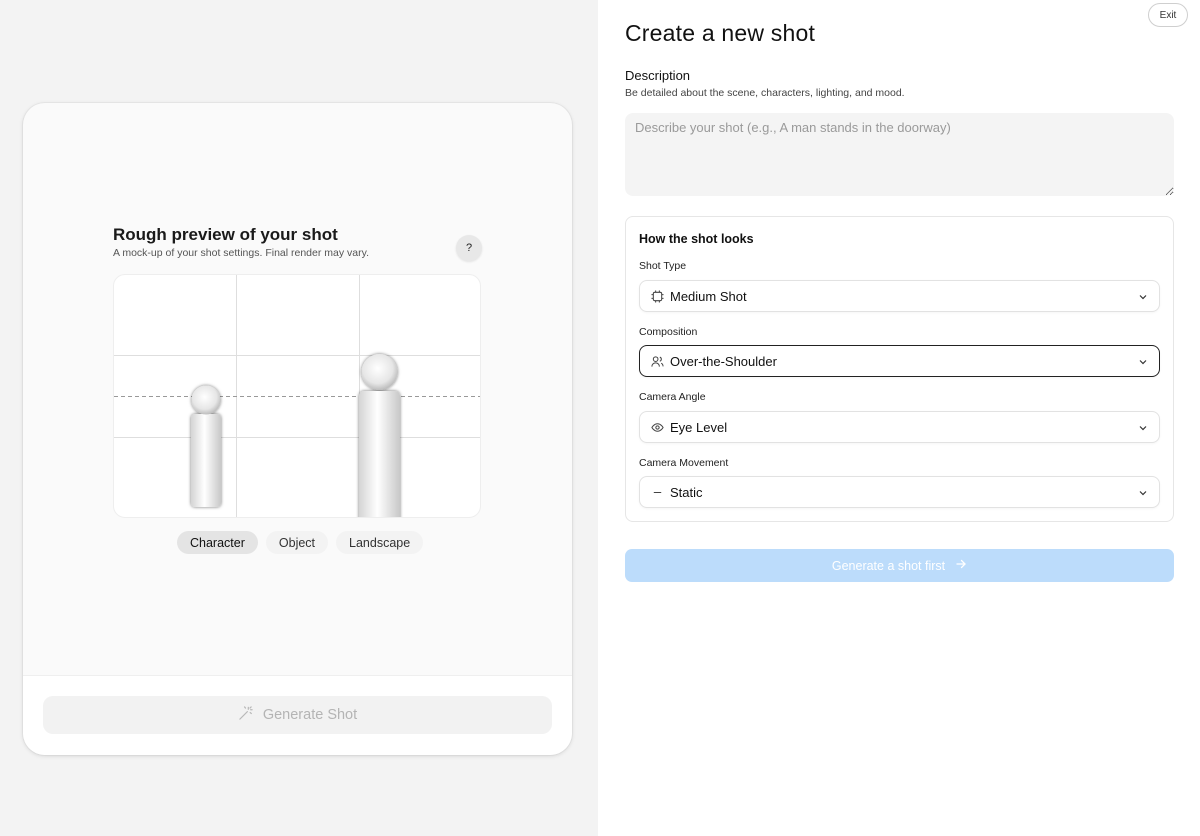 This screenshot has width=1200, height=836. What do you see at coordinates (663, 266) in the screenshot?
I see `shot-type-label: Shot Type` at bounding box center [663, 266].